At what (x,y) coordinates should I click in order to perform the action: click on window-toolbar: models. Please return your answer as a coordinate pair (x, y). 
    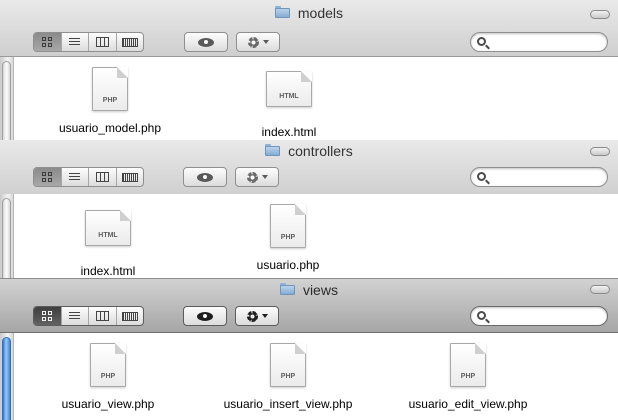
    Looking at the image, I should click on (309, 28).